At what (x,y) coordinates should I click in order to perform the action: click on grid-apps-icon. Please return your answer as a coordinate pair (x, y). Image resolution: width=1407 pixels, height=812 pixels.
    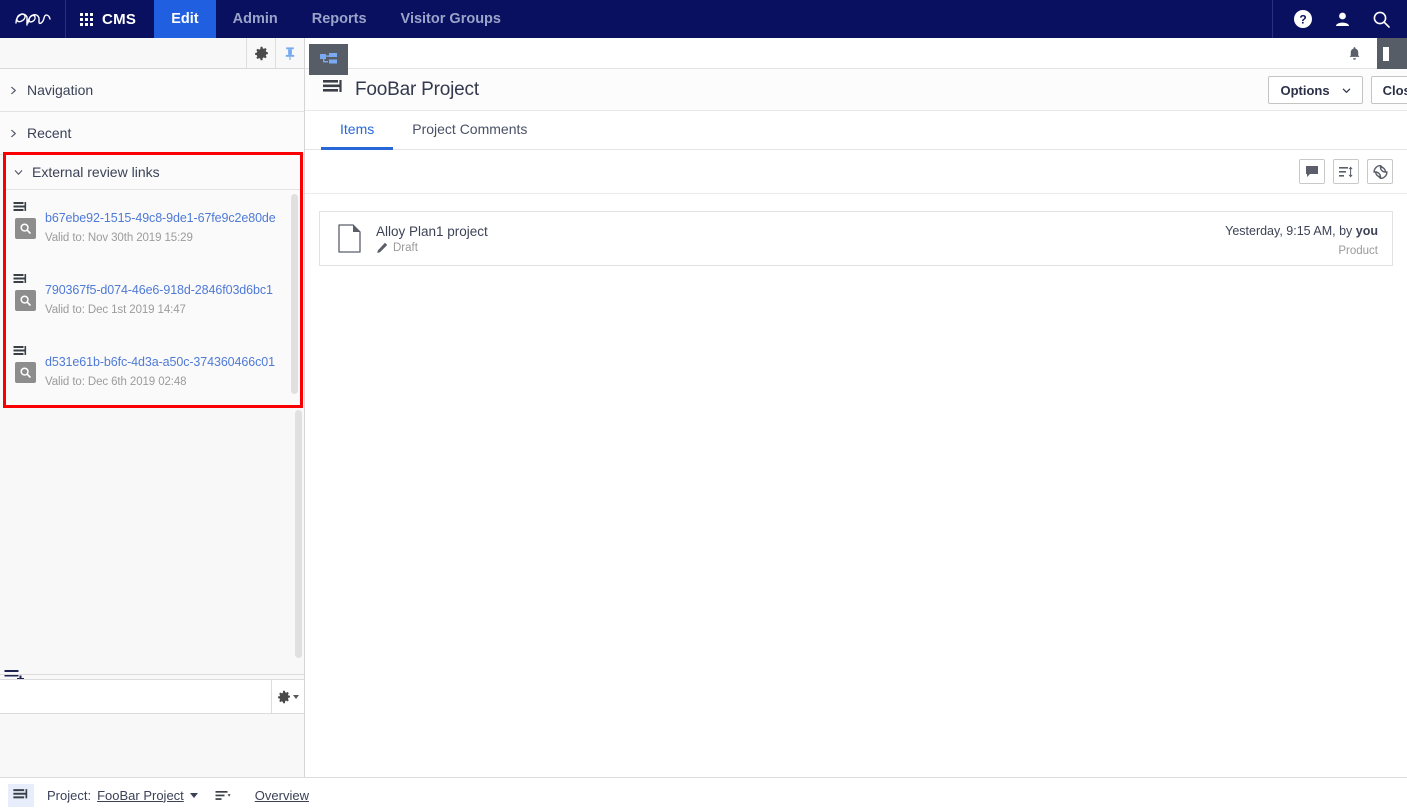
    Looking at the image, I should click on (86, 19).